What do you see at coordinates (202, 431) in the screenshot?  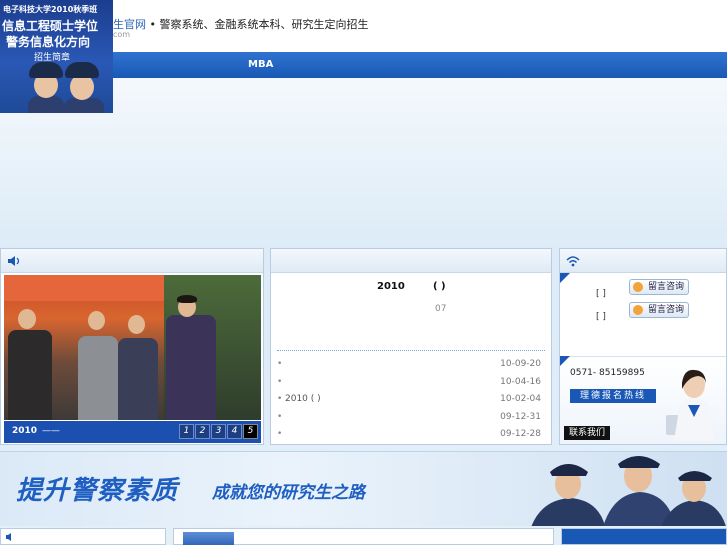 I see `slide-page-2: 2` at bounding box center [202, 431].